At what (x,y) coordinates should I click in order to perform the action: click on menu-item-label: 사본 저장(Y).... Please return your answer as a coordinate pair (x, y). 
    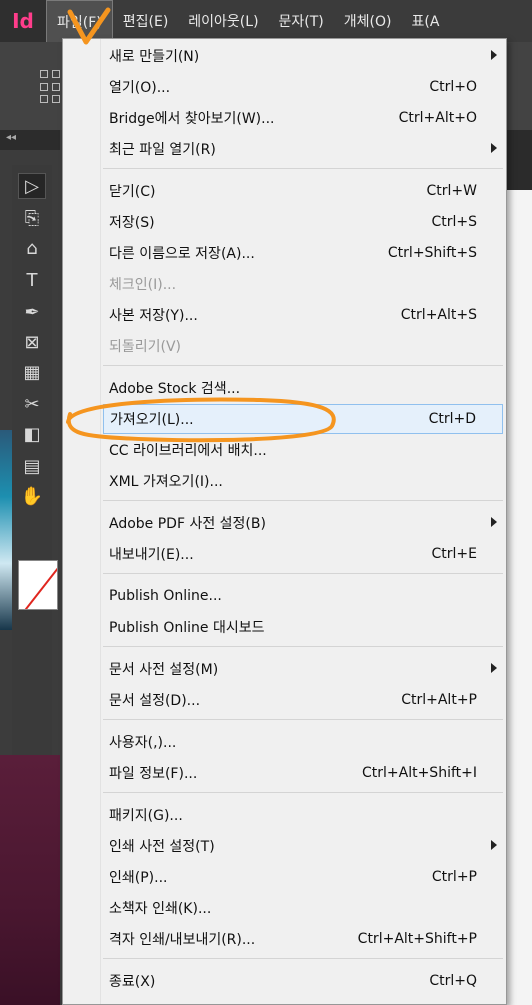
    Looking at the image, I should click on (153, 316).